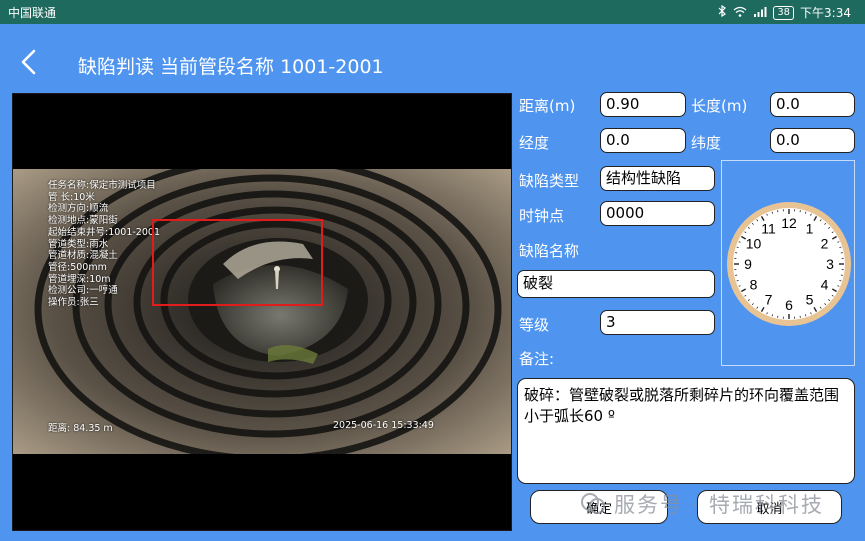  Describe the element at coordinates (616, 284) in the screenshot. I see `defect-name-select: 破裂` at that location.